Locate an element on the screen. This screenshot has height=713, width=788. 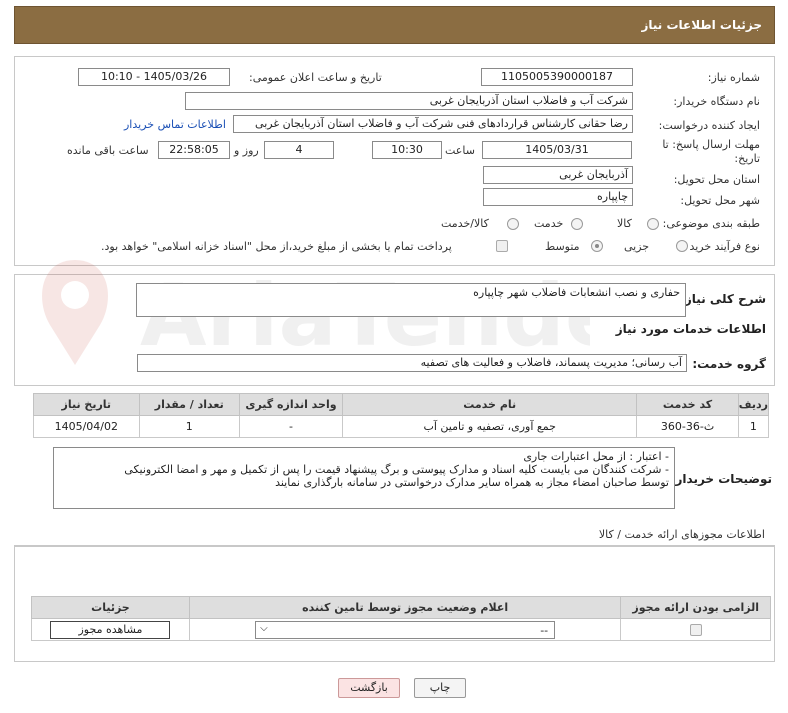
days-label: روز و is located at coordinates (246, 150).